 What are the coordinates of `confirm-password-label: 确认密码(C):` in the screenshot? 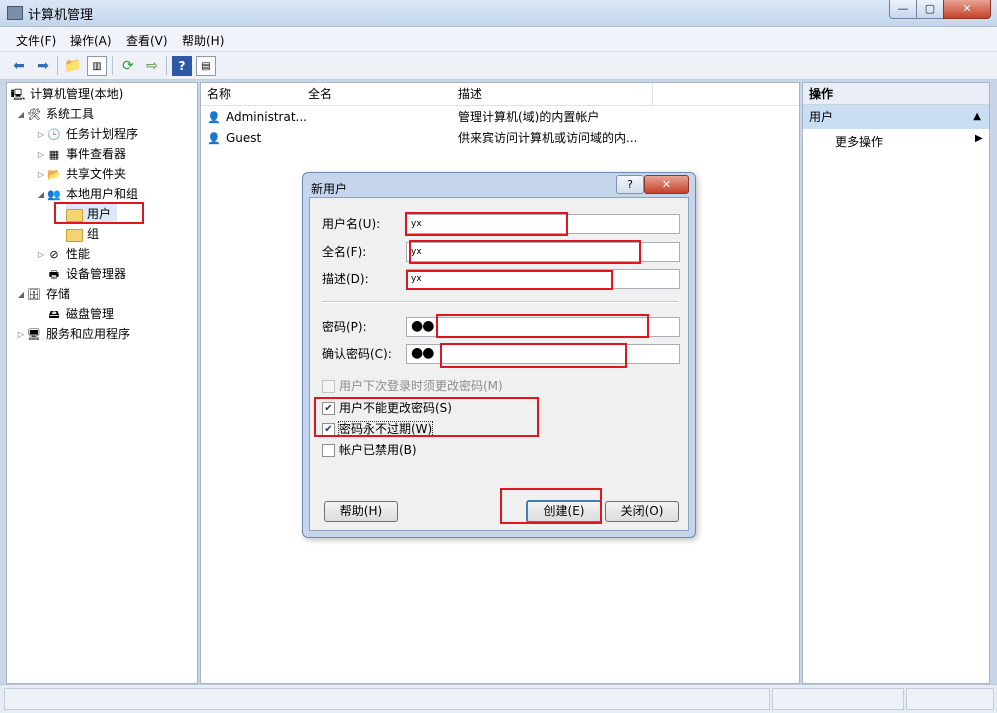 It's located at (357, 354).